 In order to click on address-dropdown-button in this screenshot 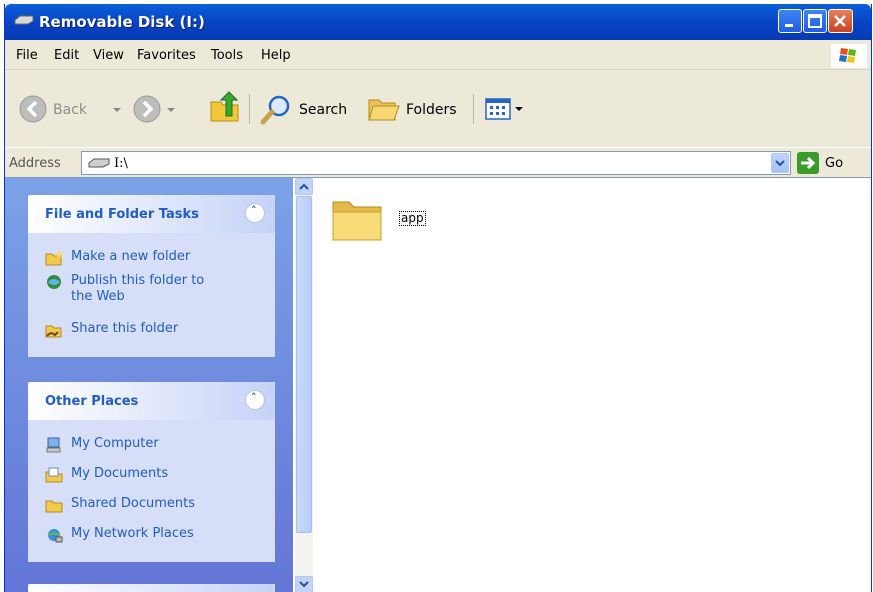, I will do `click(780, 163)`.